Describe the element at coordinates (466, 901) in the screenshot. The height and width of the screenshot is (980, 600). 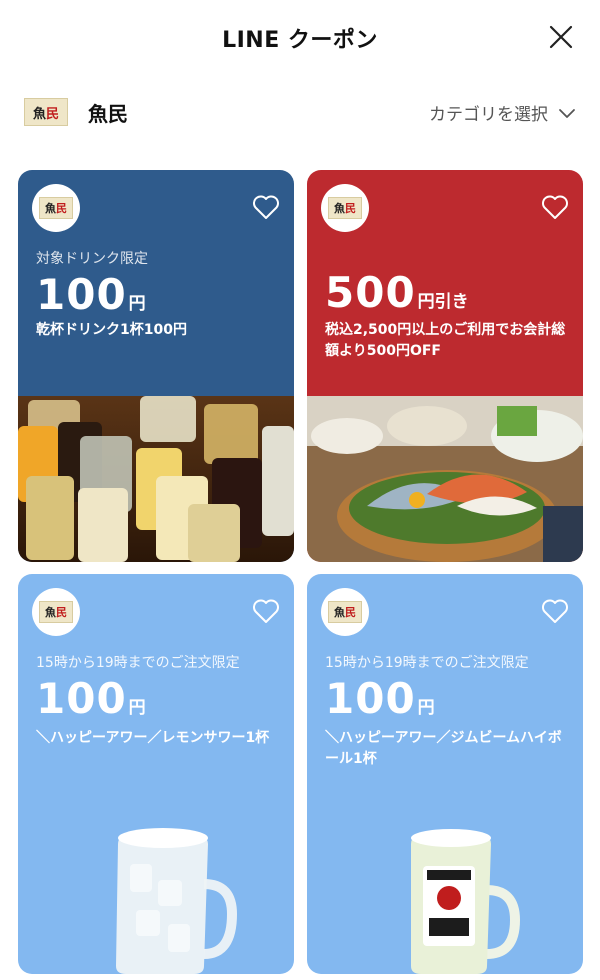
I see `jim-beam-highball-mug-photo` at that location.